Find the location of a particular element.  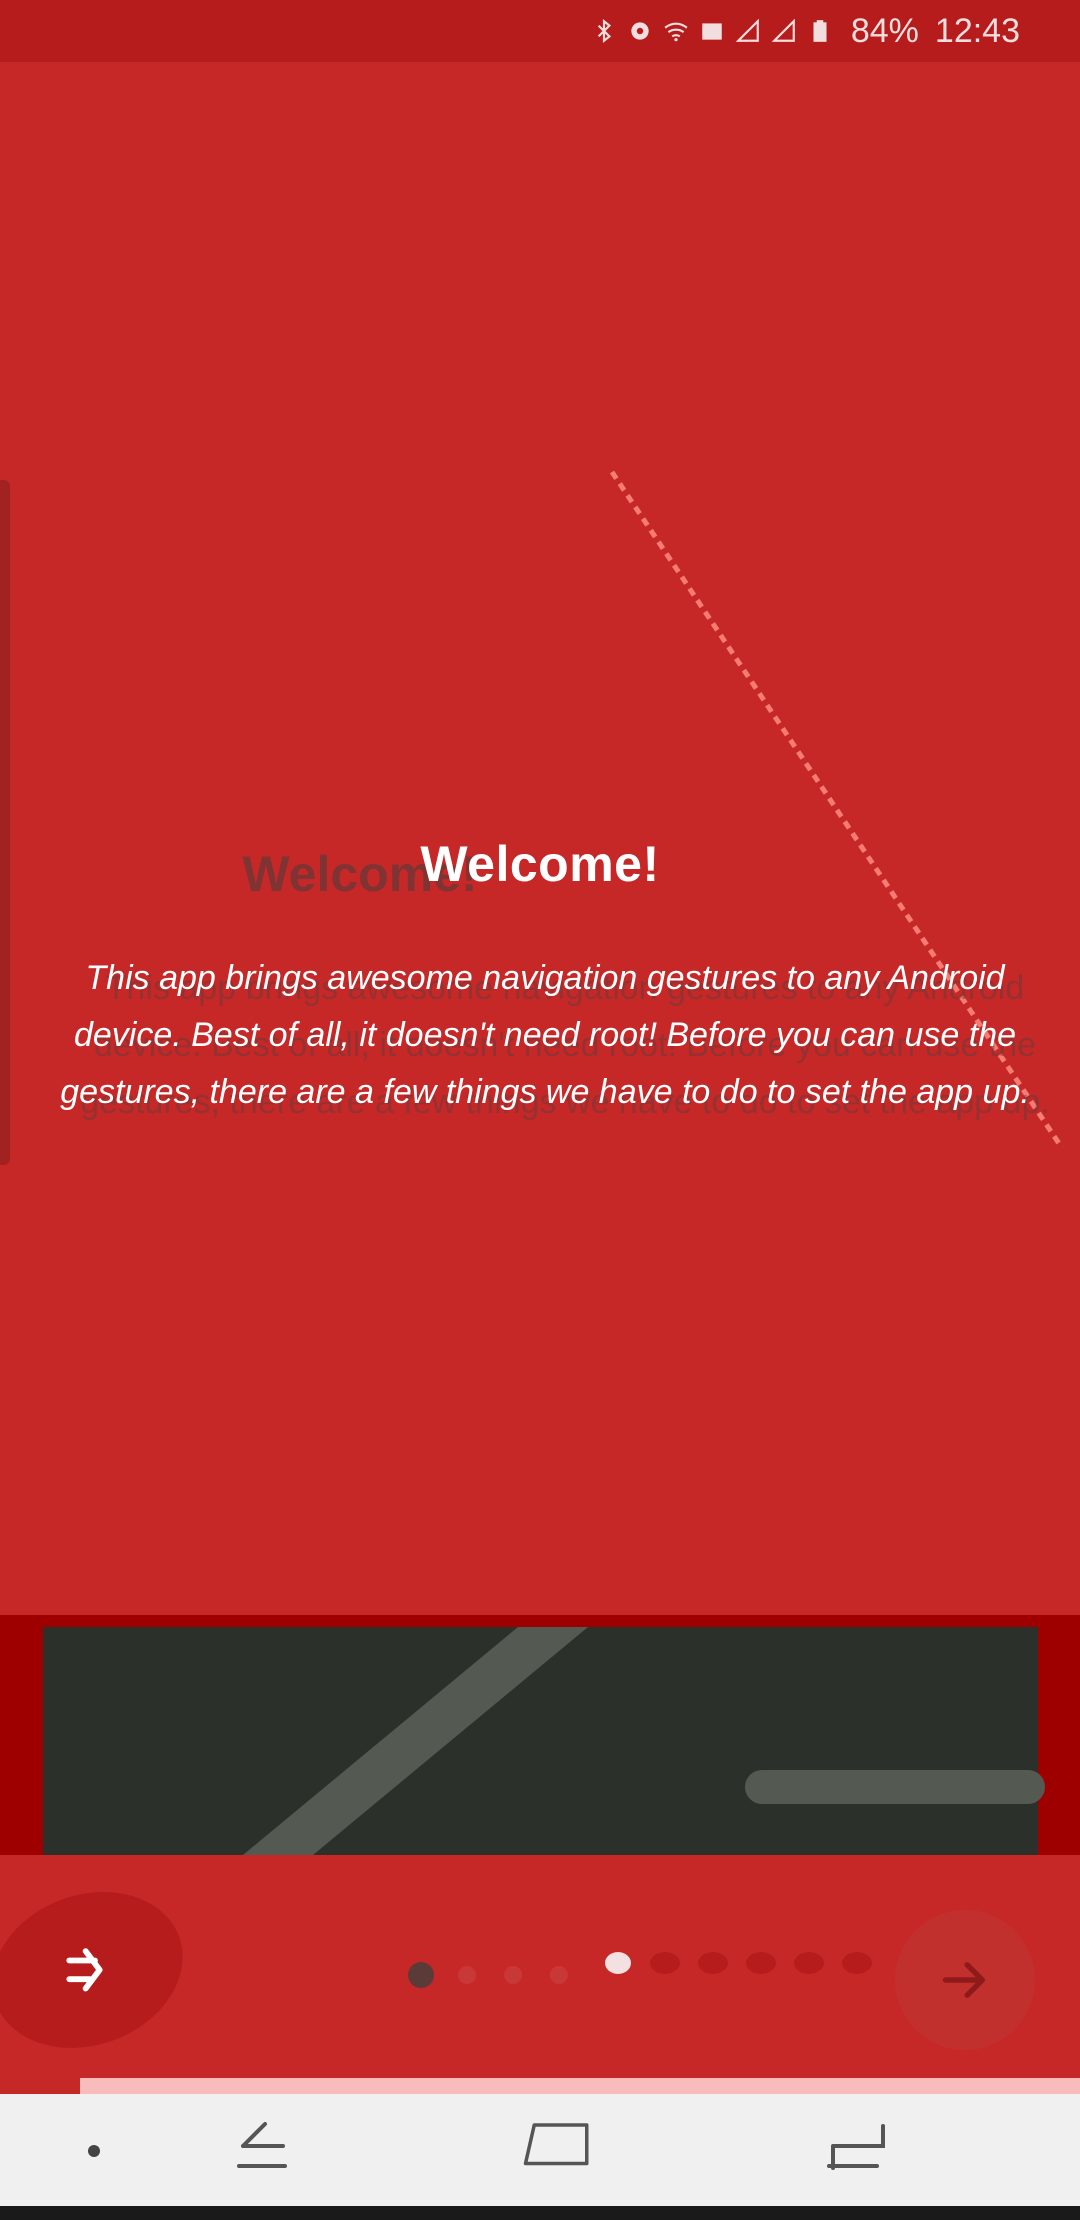

screen-bottom-edge is located at coordinates (540, 2213).